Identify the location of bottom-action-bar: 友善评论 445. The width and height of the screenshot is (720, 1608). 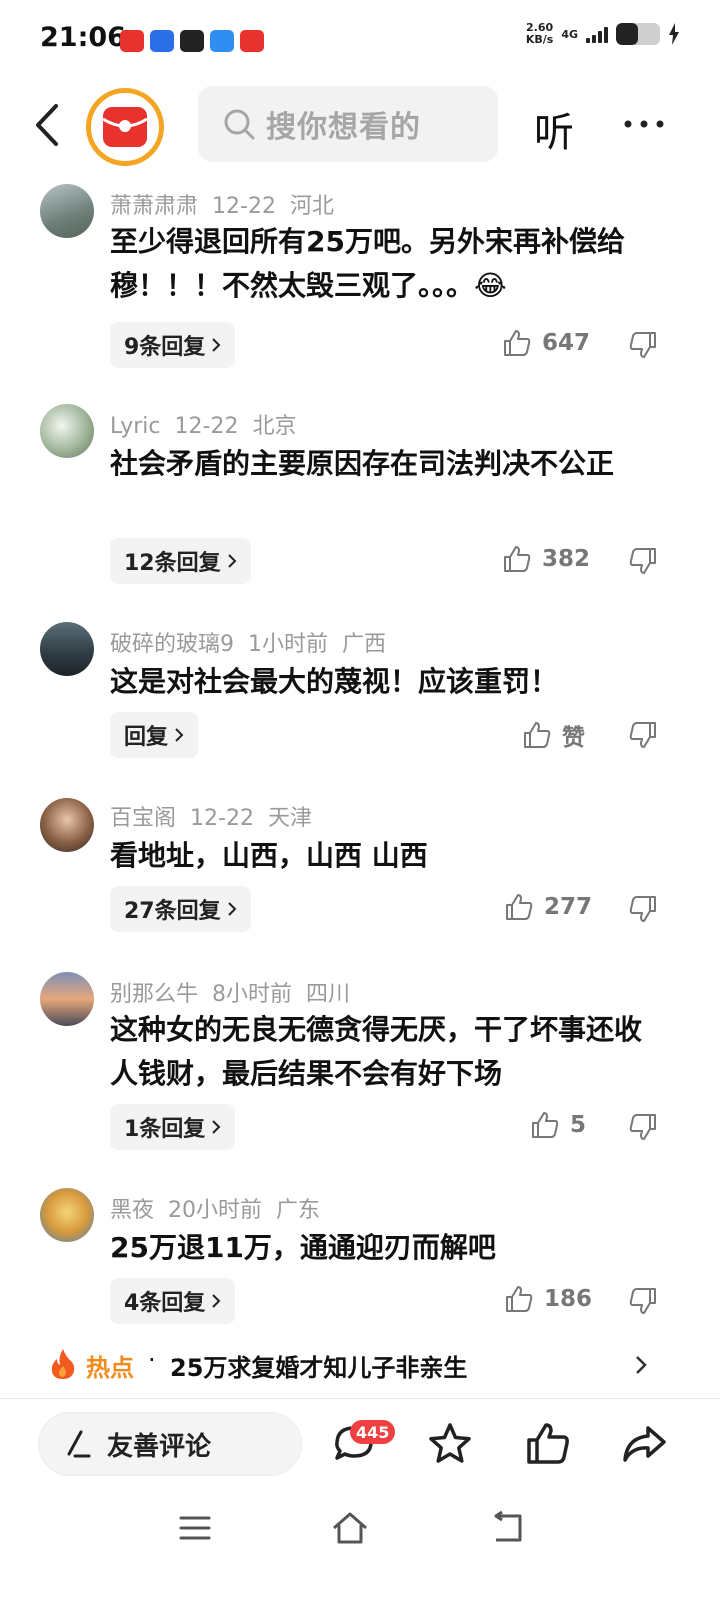
(360, 1445).